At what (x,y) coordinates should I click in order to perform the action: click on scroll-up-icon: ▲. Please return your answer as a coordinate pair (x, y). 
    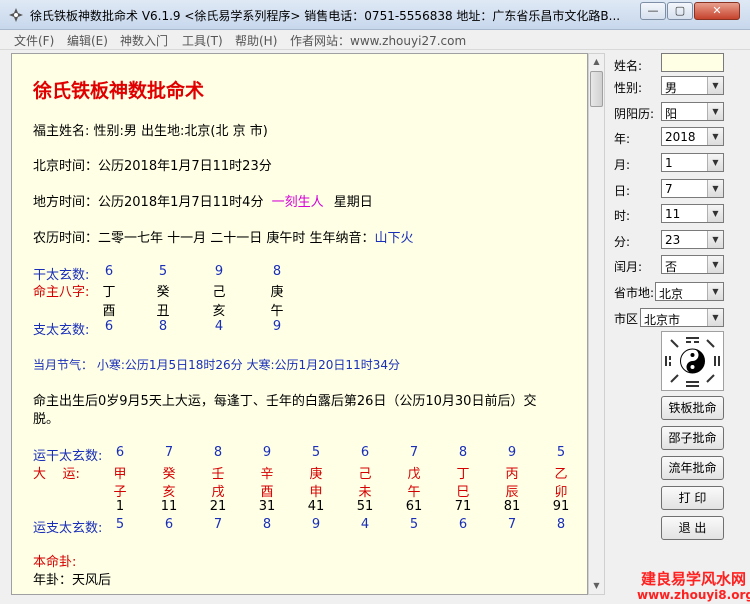
    Looking at the image, I should click on (596, 62).